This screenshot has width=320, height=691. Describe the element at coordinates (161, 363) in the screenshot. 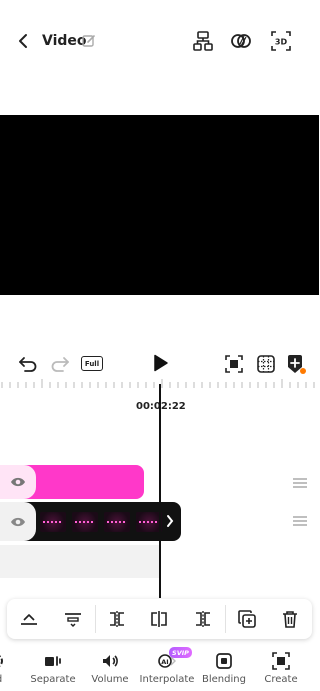

I see `play-icon` at that location.